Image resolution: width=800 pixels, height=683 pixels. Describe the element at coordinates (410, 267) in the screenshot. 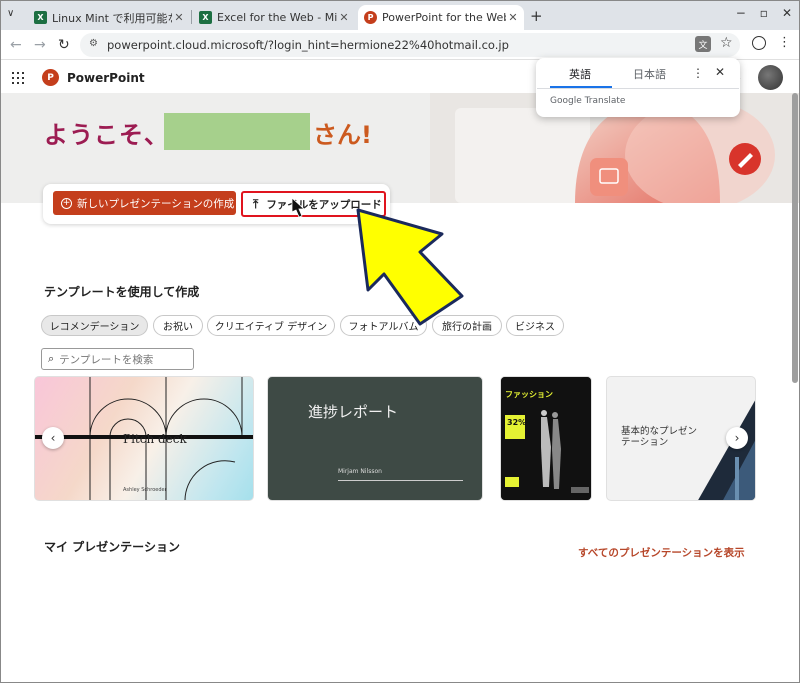

I see `pointing-arrow` at that location.